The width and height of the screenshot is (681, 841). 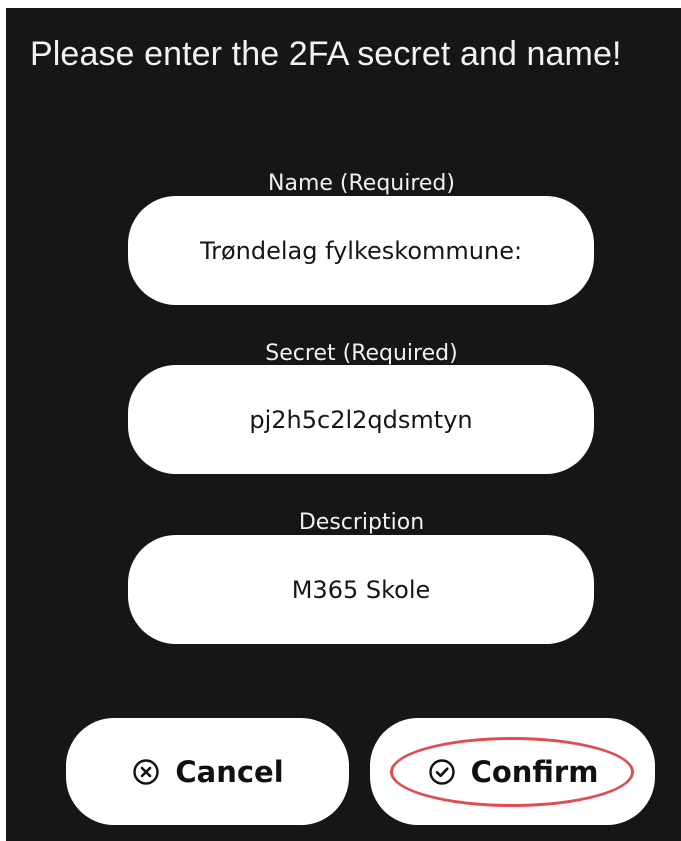 I want to click on name-input, so click(x=361, y=250).